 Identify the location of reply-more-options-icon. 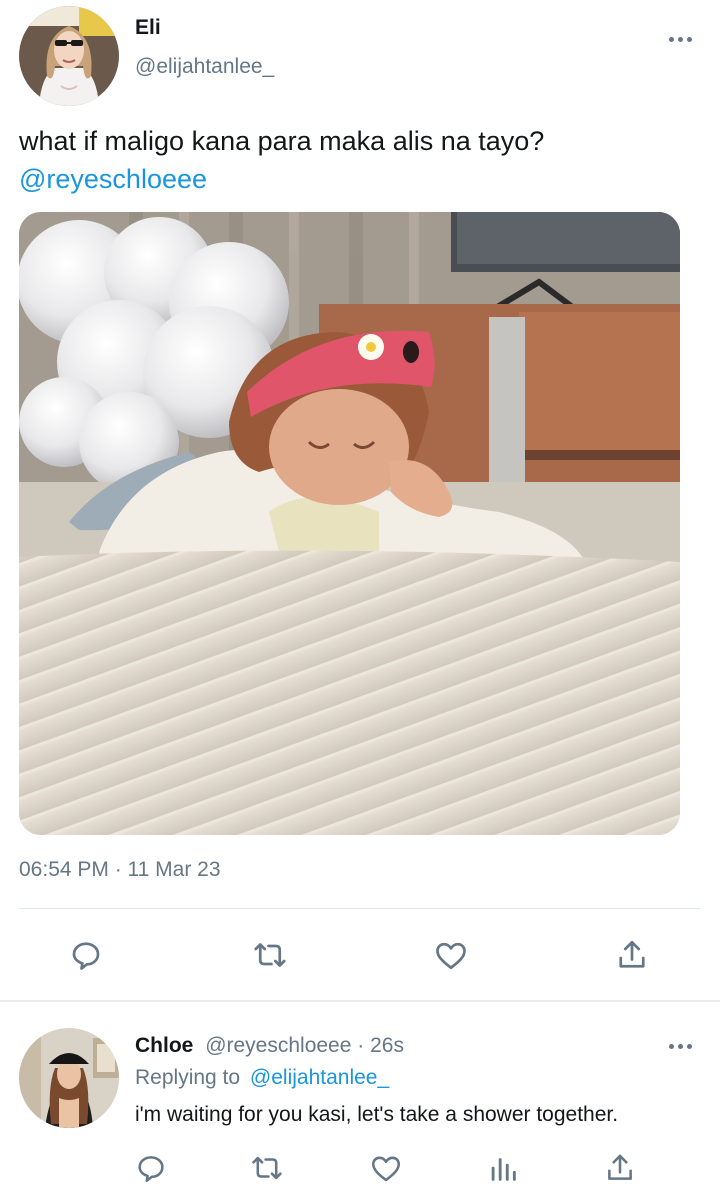
(680, 1046).